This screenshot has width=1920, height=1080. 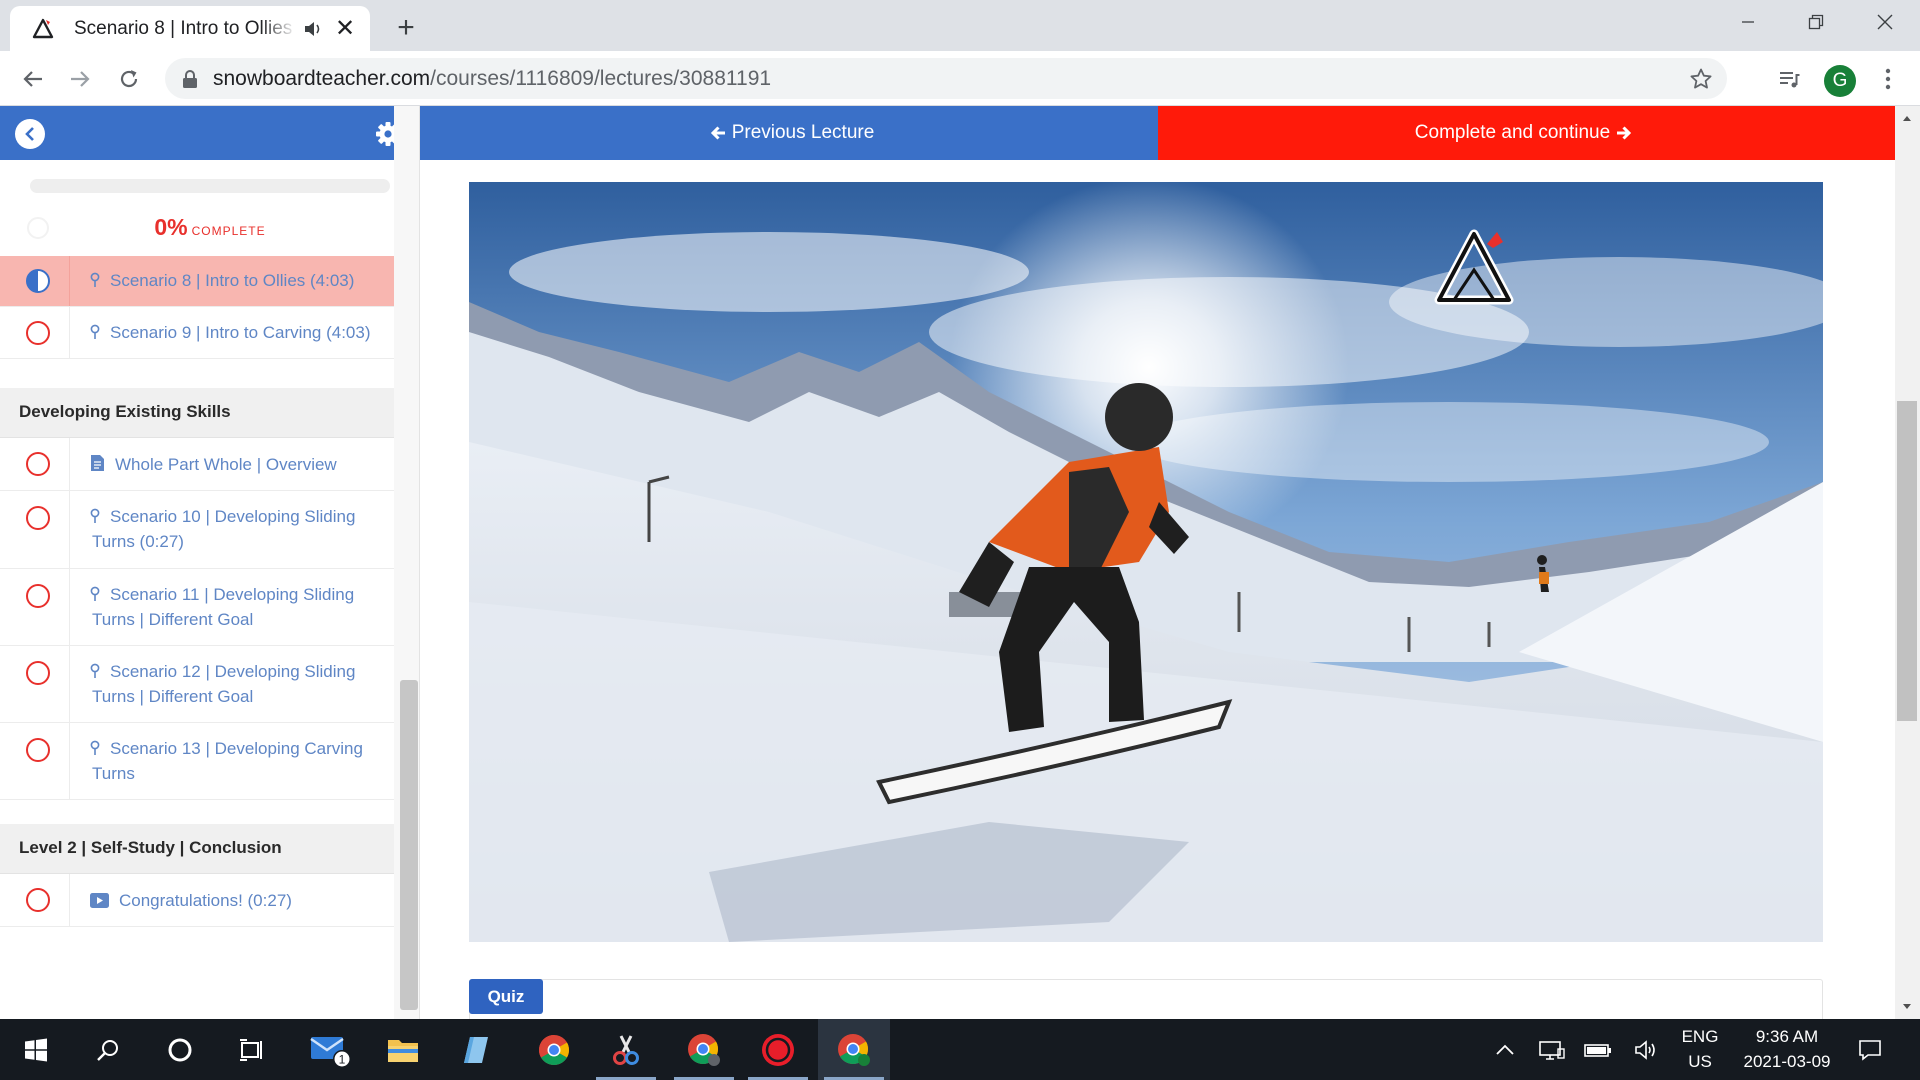 I want to click on clock-time: 9:36 AM, so click(x=1787, y=1036).